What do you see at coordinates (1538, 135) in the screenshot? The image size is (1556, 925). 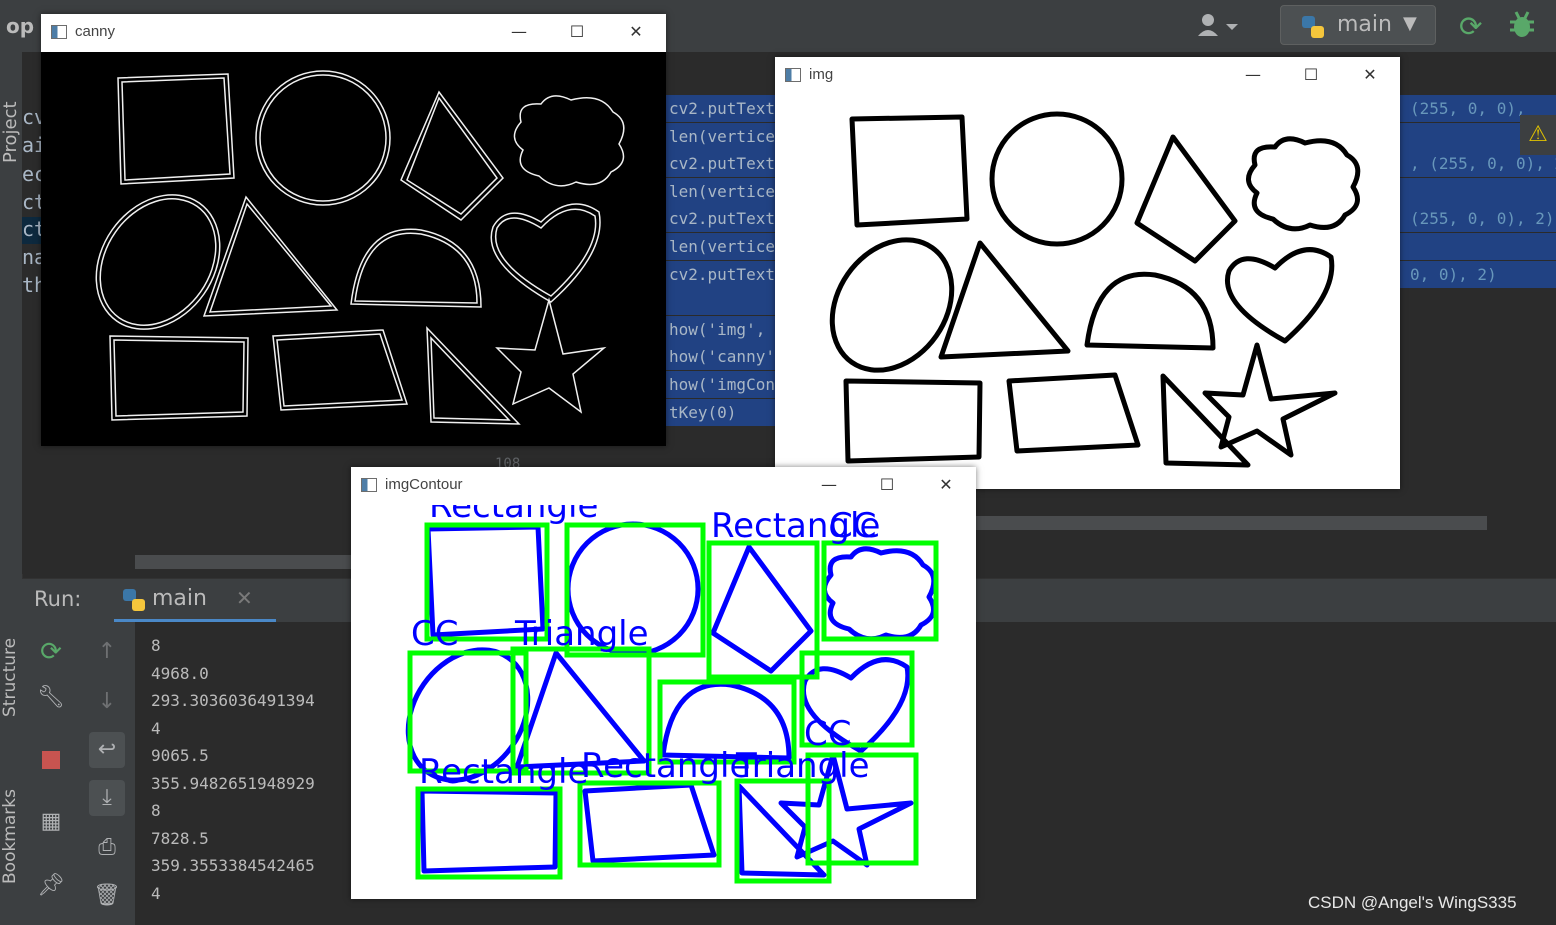 I see `warning-icon: ⚠` at bounding box center [1538, 135].